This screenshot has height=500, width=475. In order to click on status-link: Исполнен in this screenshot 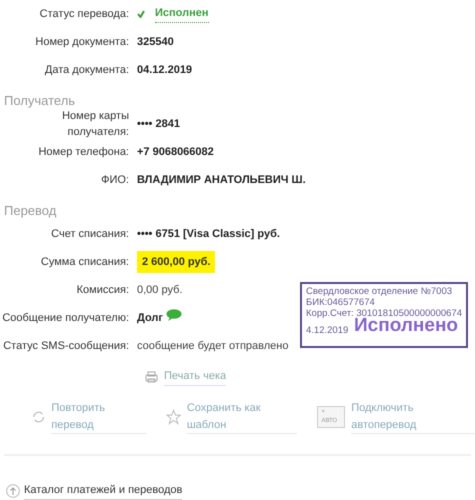, I will do `click(182, 14)`.